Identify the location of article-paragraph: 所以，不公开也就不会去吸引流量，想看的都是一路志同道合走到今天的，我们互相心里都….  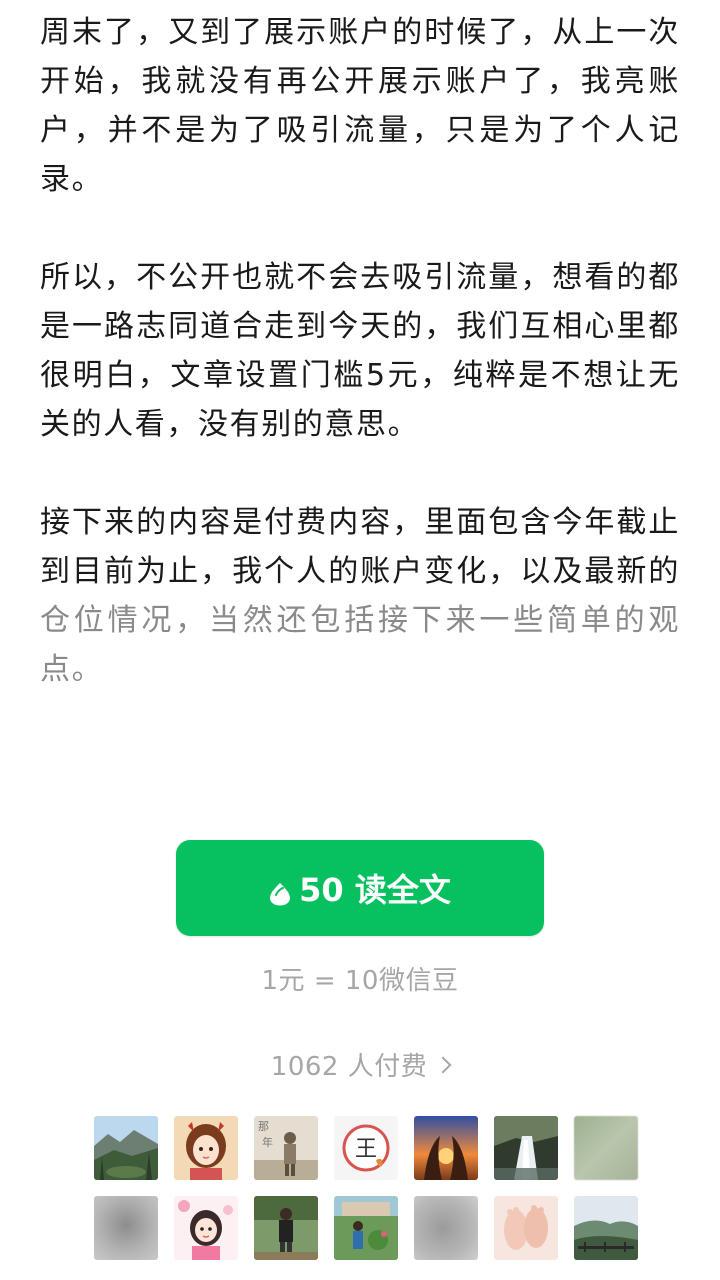
(360, 351).